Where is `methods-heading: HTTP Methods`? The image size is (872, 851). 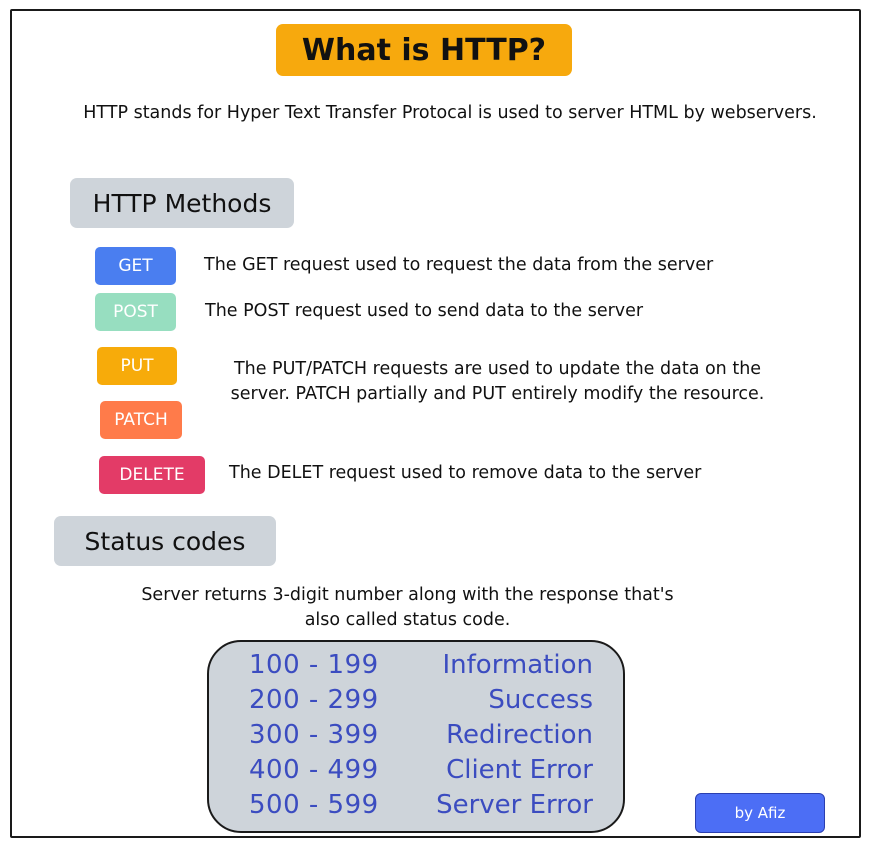
methods-heading: HTTP Methods is located at coordinates (182, 203).